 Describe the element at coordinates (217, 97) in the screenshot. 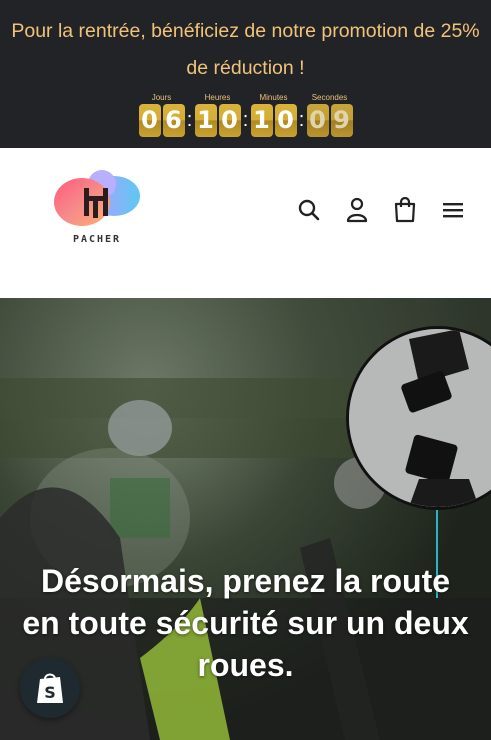

I see `hours-label: Heures` at that location.